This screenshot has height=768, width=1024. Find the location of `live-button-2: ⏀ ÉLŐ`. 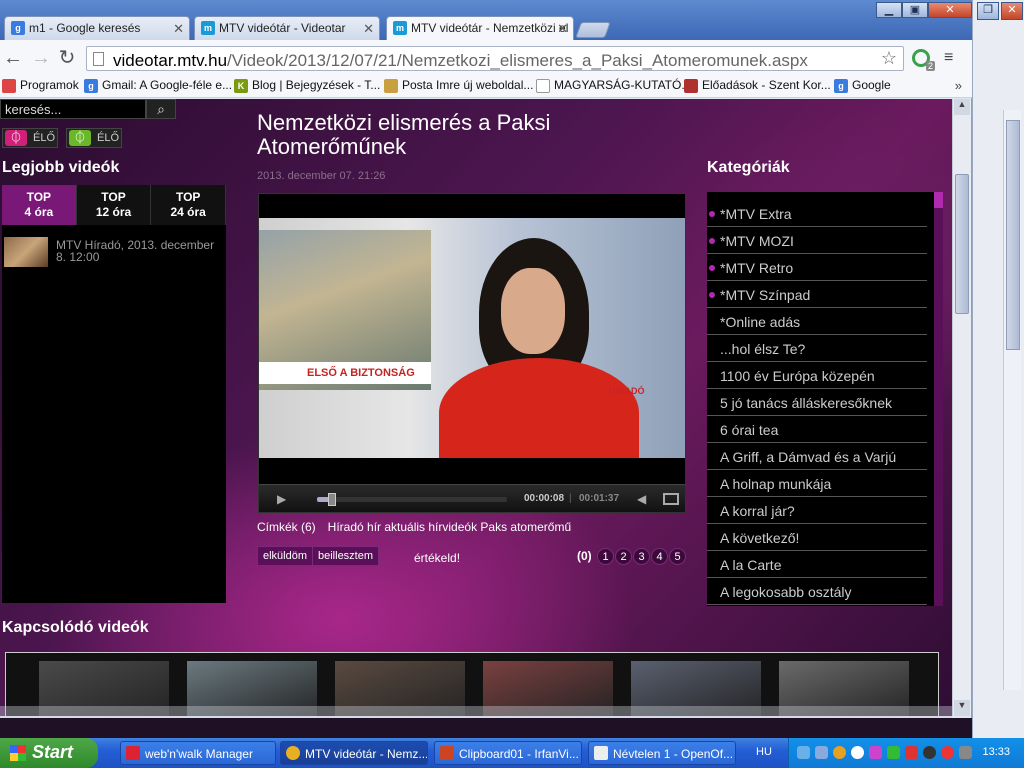

live-button-2: ⏀ ÉLŐ is located at coordinates (94, 138).